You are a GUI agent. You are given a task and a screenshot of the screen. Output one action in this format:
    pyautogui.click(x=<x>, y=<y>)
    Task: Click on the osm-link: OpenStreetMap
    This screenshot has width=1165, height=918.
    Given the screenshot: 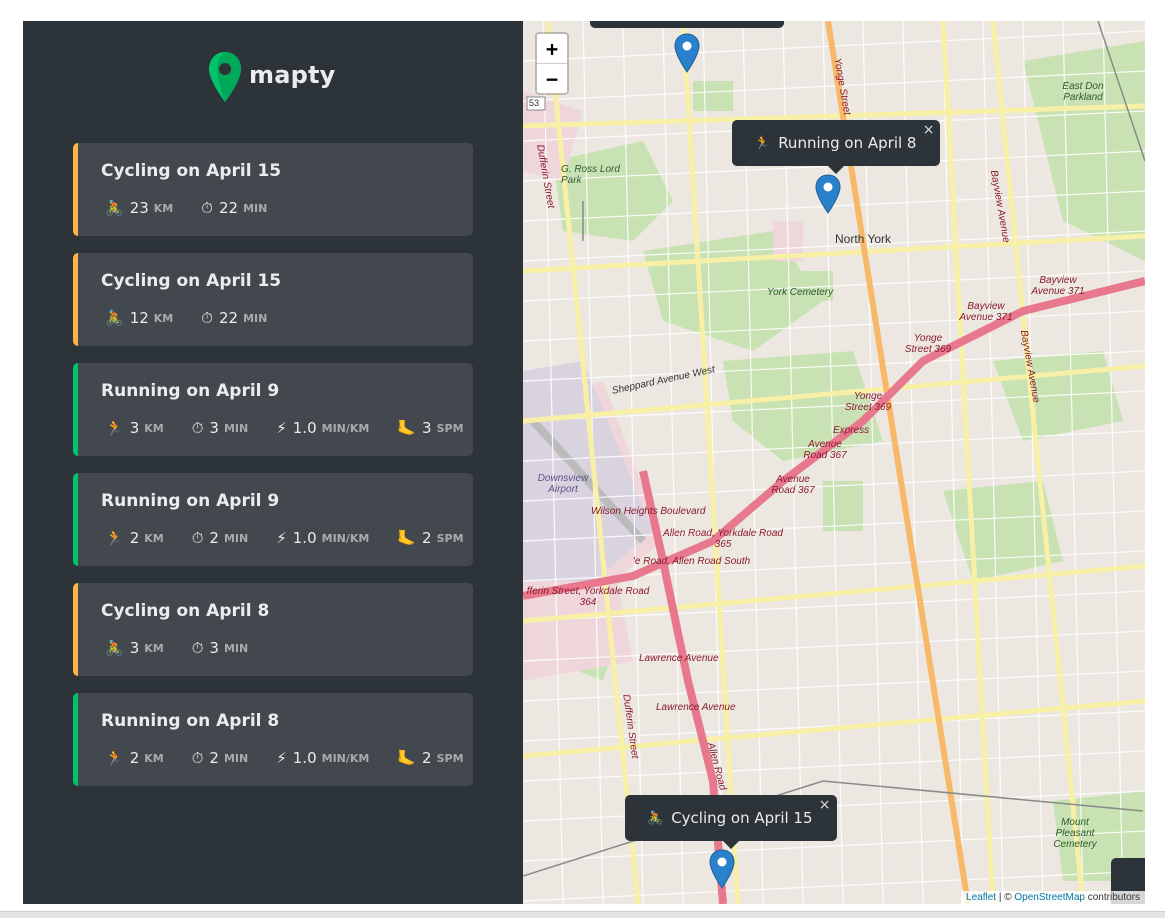 What is the action you would take?
    pyautogui.click(x=1049, y=897)
    